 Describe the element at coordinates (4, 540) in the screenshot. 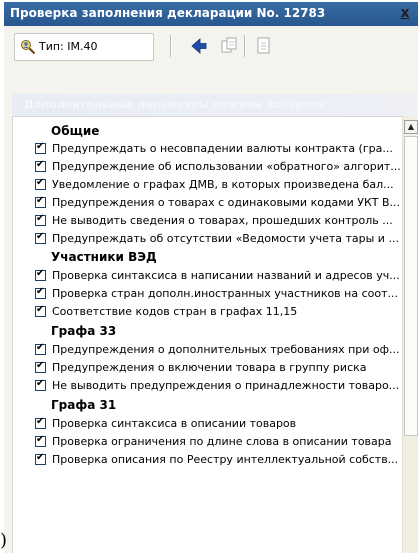

I see `edge-mark: )` at that location.